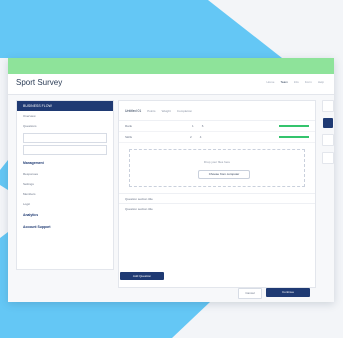 This screenshot has height=338, width=343. What do you see at coordinates (308, 82) in the screenshot?
I see `breadcrumb-item: Form` at bounding box center [308, 82].